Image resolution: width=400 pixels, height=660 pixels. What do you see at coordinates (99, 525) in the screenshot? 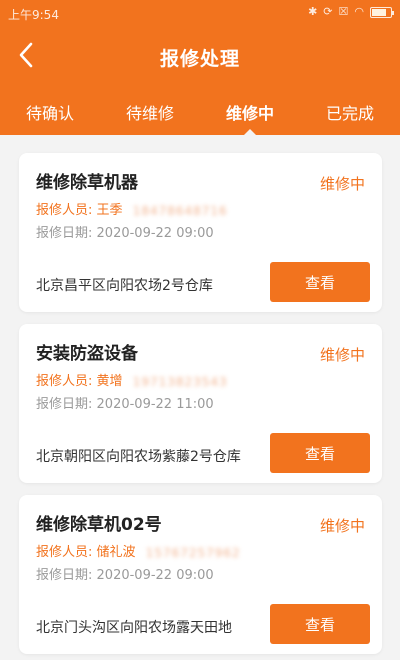
I see `order-title: 维修除草机02号` at bounding box center [99, 525].